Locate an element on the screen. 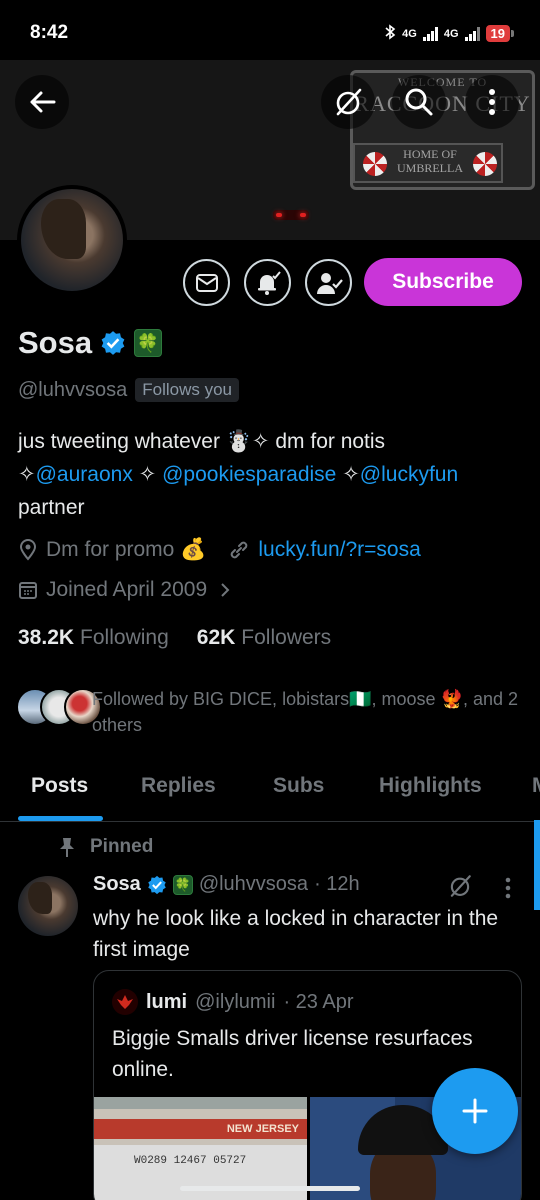  tab-subs: Subs is located at coordinates (298, 786).